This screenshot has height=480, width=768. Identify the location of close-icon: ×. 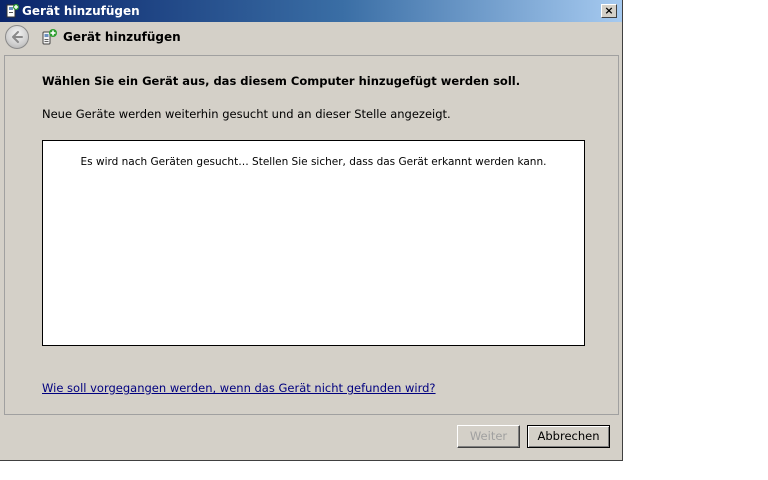
(609, 10).